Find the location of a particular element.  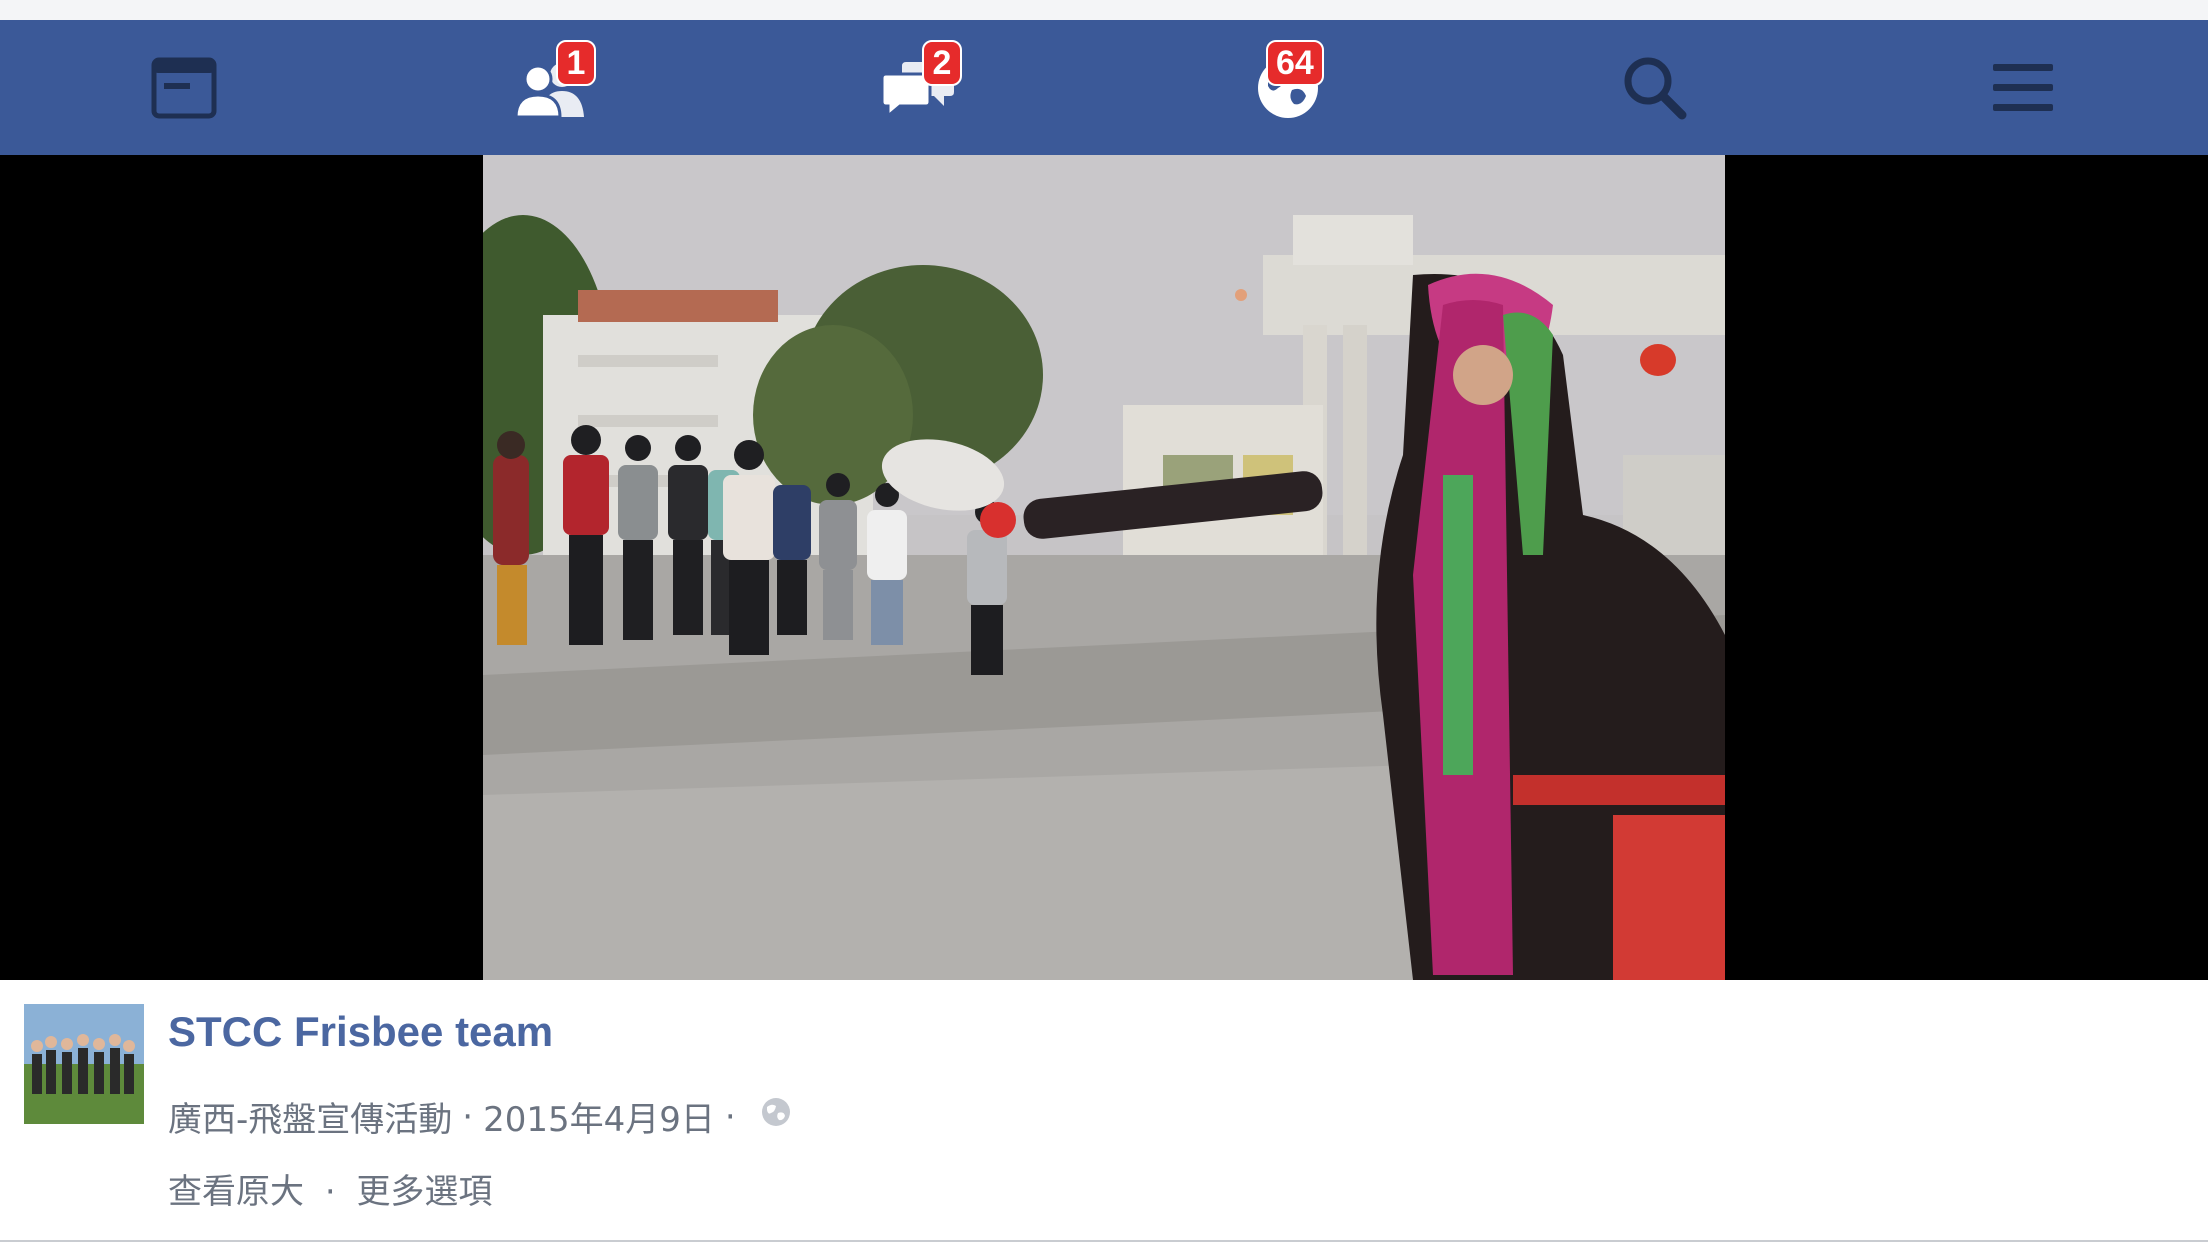

privacy-globe-icon is located at coordinates (776, 1116).